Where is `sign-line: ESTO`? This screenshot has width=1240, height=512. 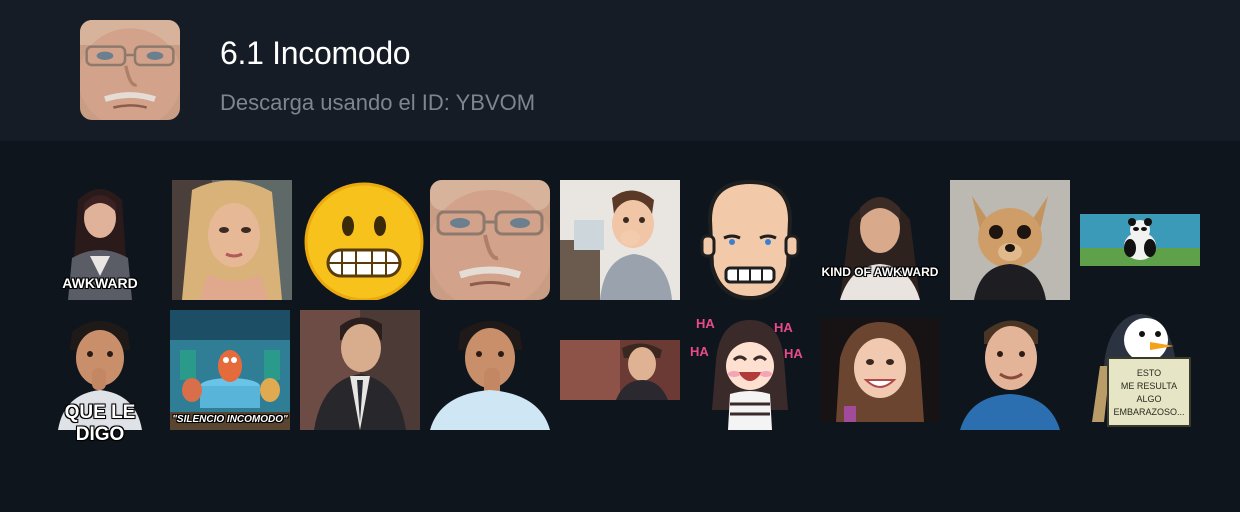
sign-line: ESTO is located at coordinates (1149, 373).